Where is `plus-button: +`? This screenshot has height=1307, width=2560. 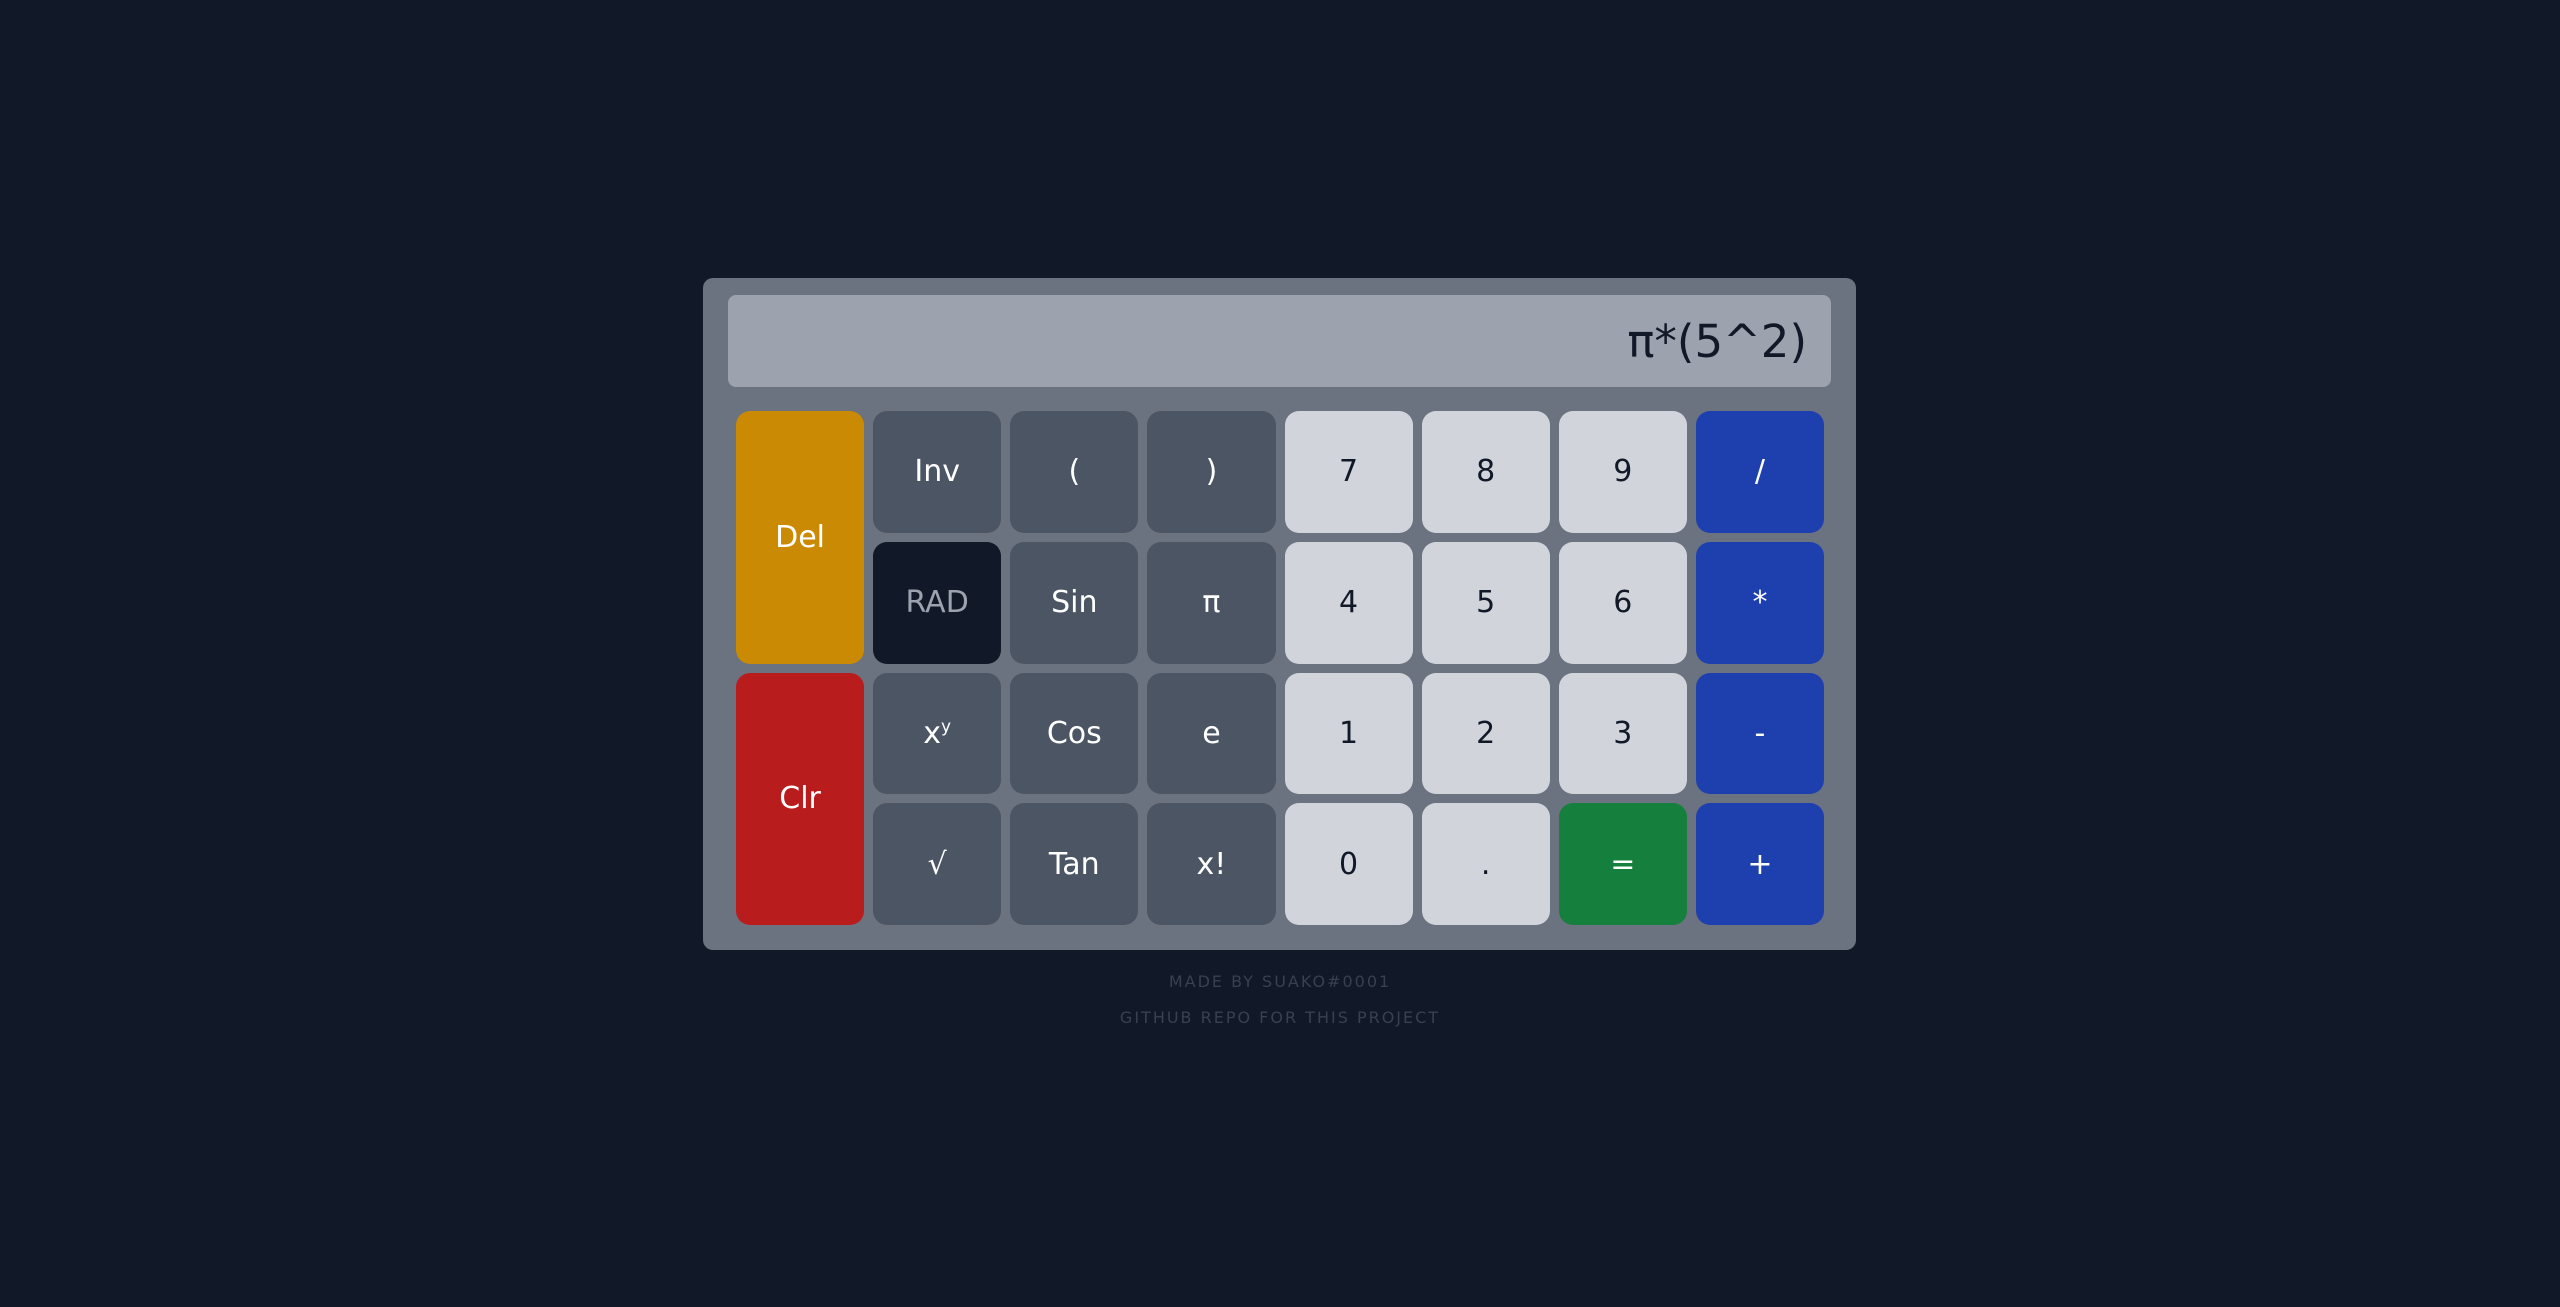
plus-button: + is located at coordinates (1759, 864).